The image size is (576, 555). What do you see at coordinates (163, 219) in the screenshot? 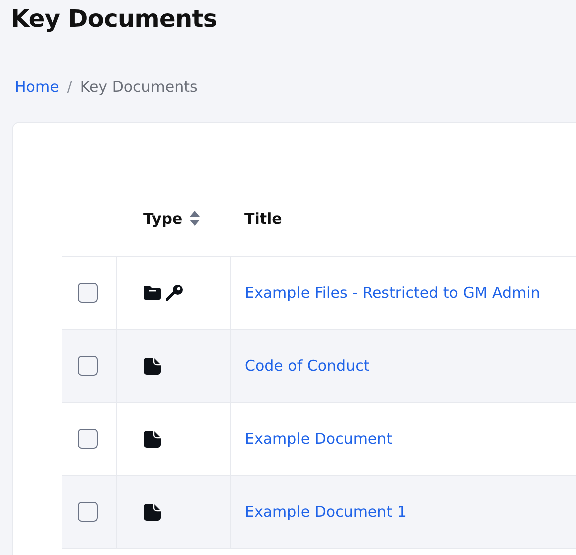
I see `column-header: Type` at bounding box center [163, 219].